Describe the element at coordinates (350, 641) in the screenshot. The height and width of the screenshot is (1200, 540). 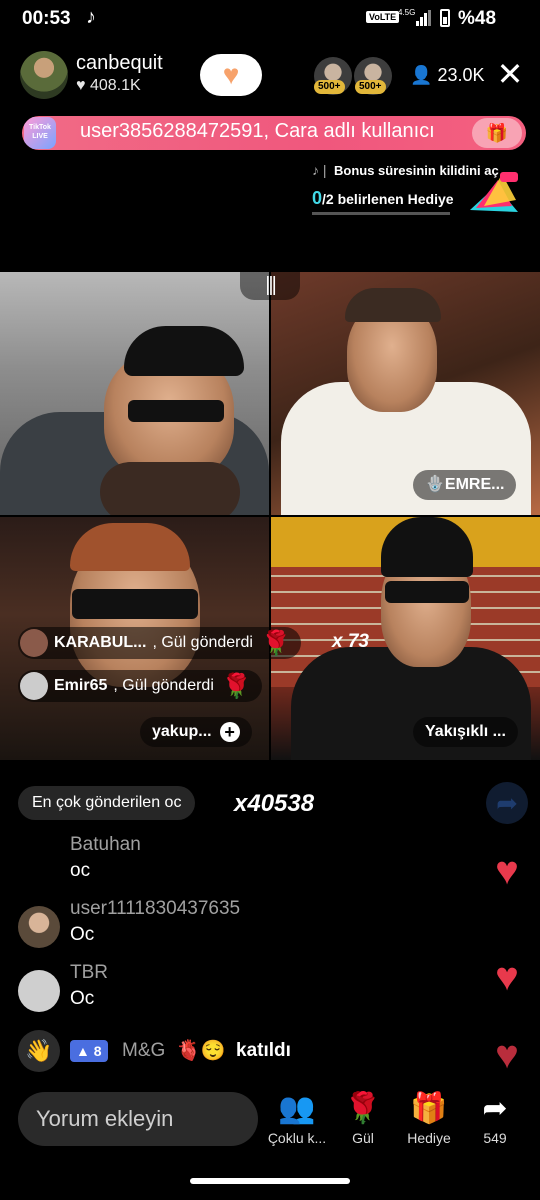
I see `gift-combo-count: x 73` at that location.